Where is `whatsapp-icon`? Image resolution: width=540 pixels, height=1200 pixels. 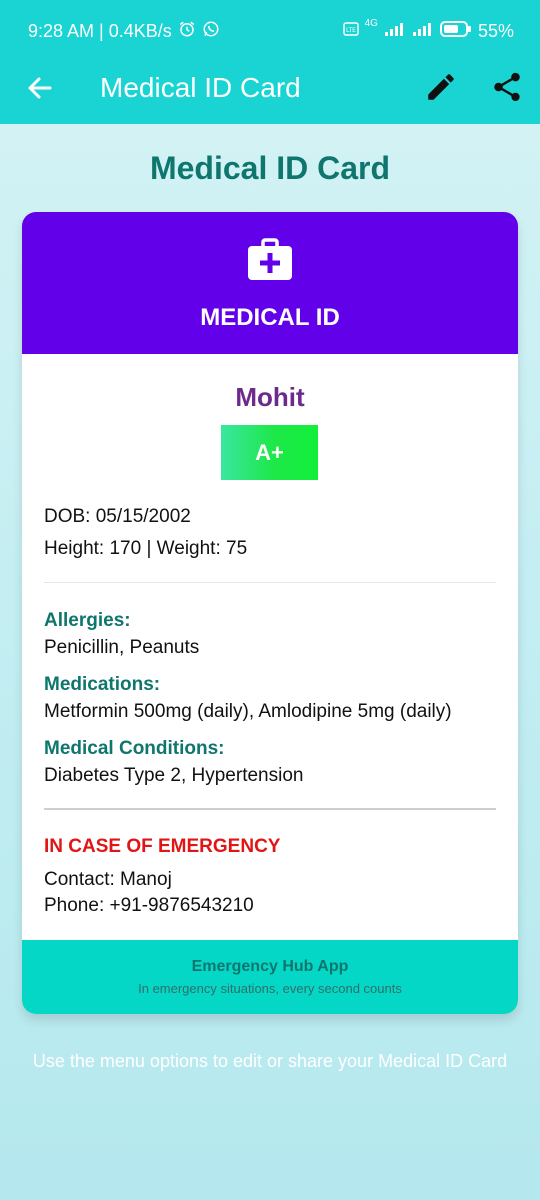
whatsapp-icon is located at coordinates (211, 31).